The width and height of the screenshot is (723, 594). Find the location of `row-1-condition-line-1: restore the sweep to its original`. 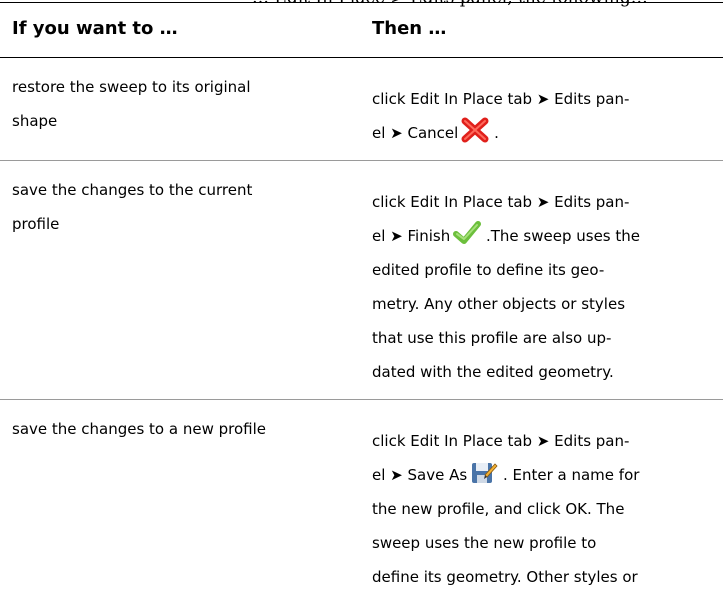

row-1-condition-line-1: restore the sweep to its original is located at coordinates (131, 87).